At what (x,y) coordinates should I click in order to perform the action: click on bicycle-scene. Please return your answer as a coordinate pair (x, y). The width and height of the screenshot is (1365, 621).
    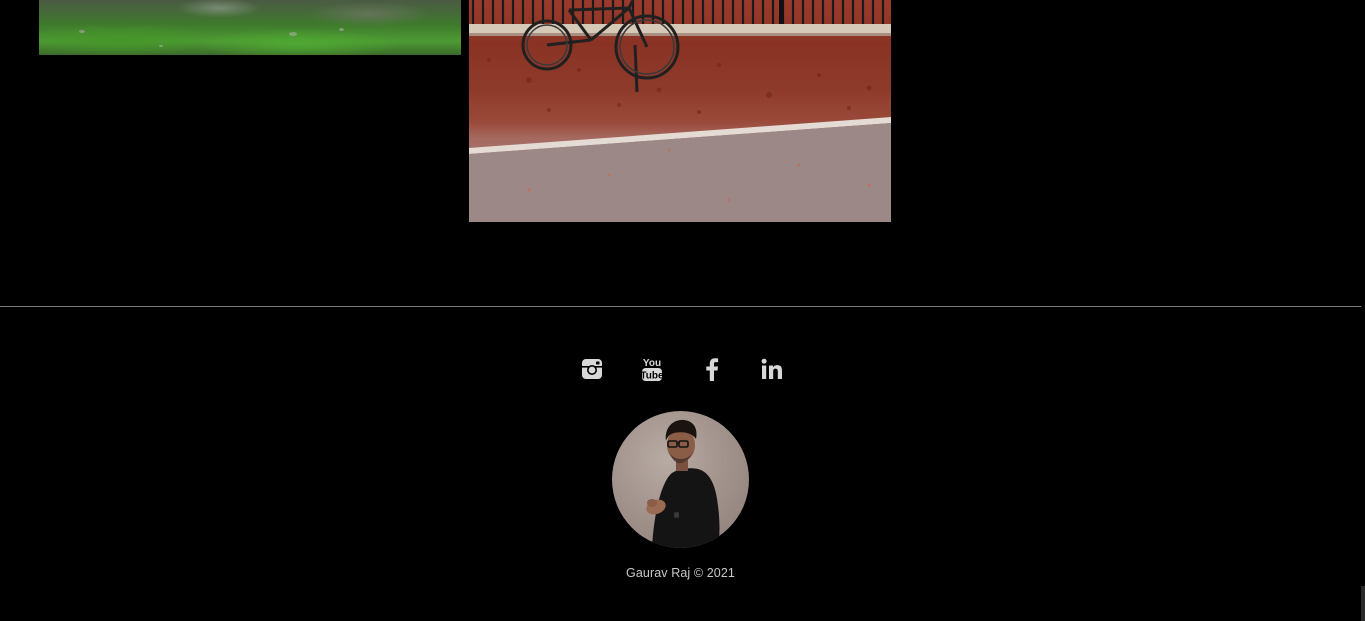
    Looking at the image, I should click on (680, 111).